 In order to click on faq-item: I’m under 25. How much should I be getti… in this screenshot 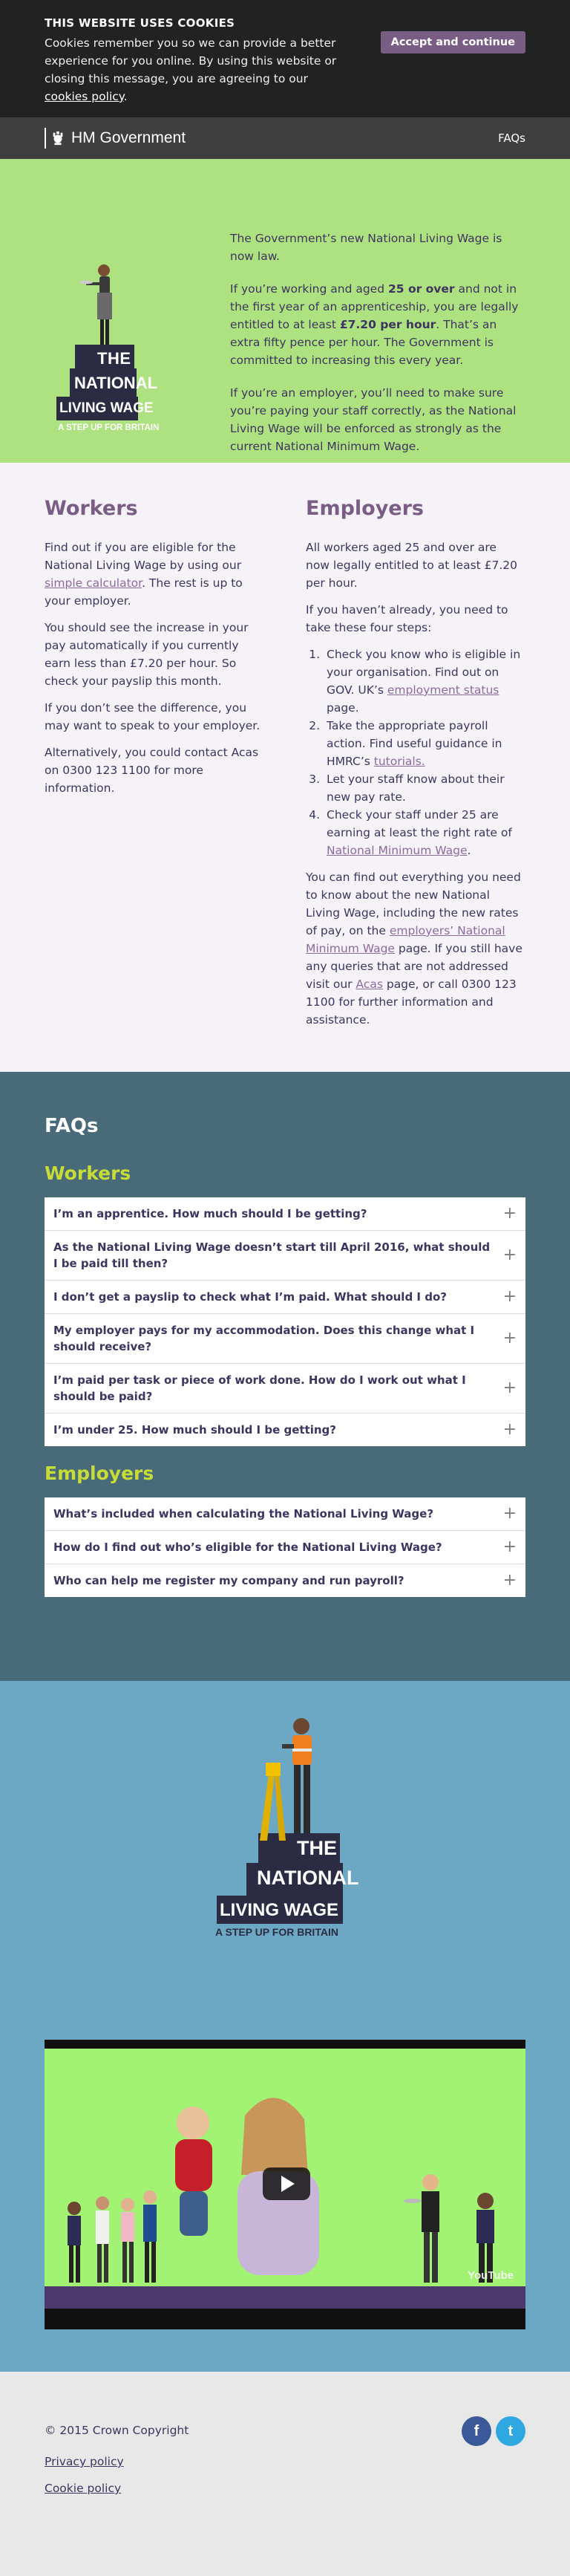, I will do `click(285, 1430)`.